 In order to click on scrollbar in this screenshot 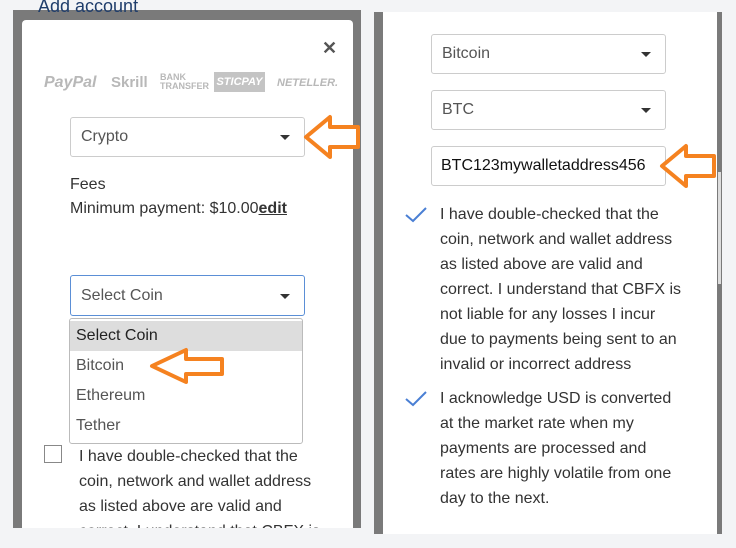, I will do `click(719, 228)`.